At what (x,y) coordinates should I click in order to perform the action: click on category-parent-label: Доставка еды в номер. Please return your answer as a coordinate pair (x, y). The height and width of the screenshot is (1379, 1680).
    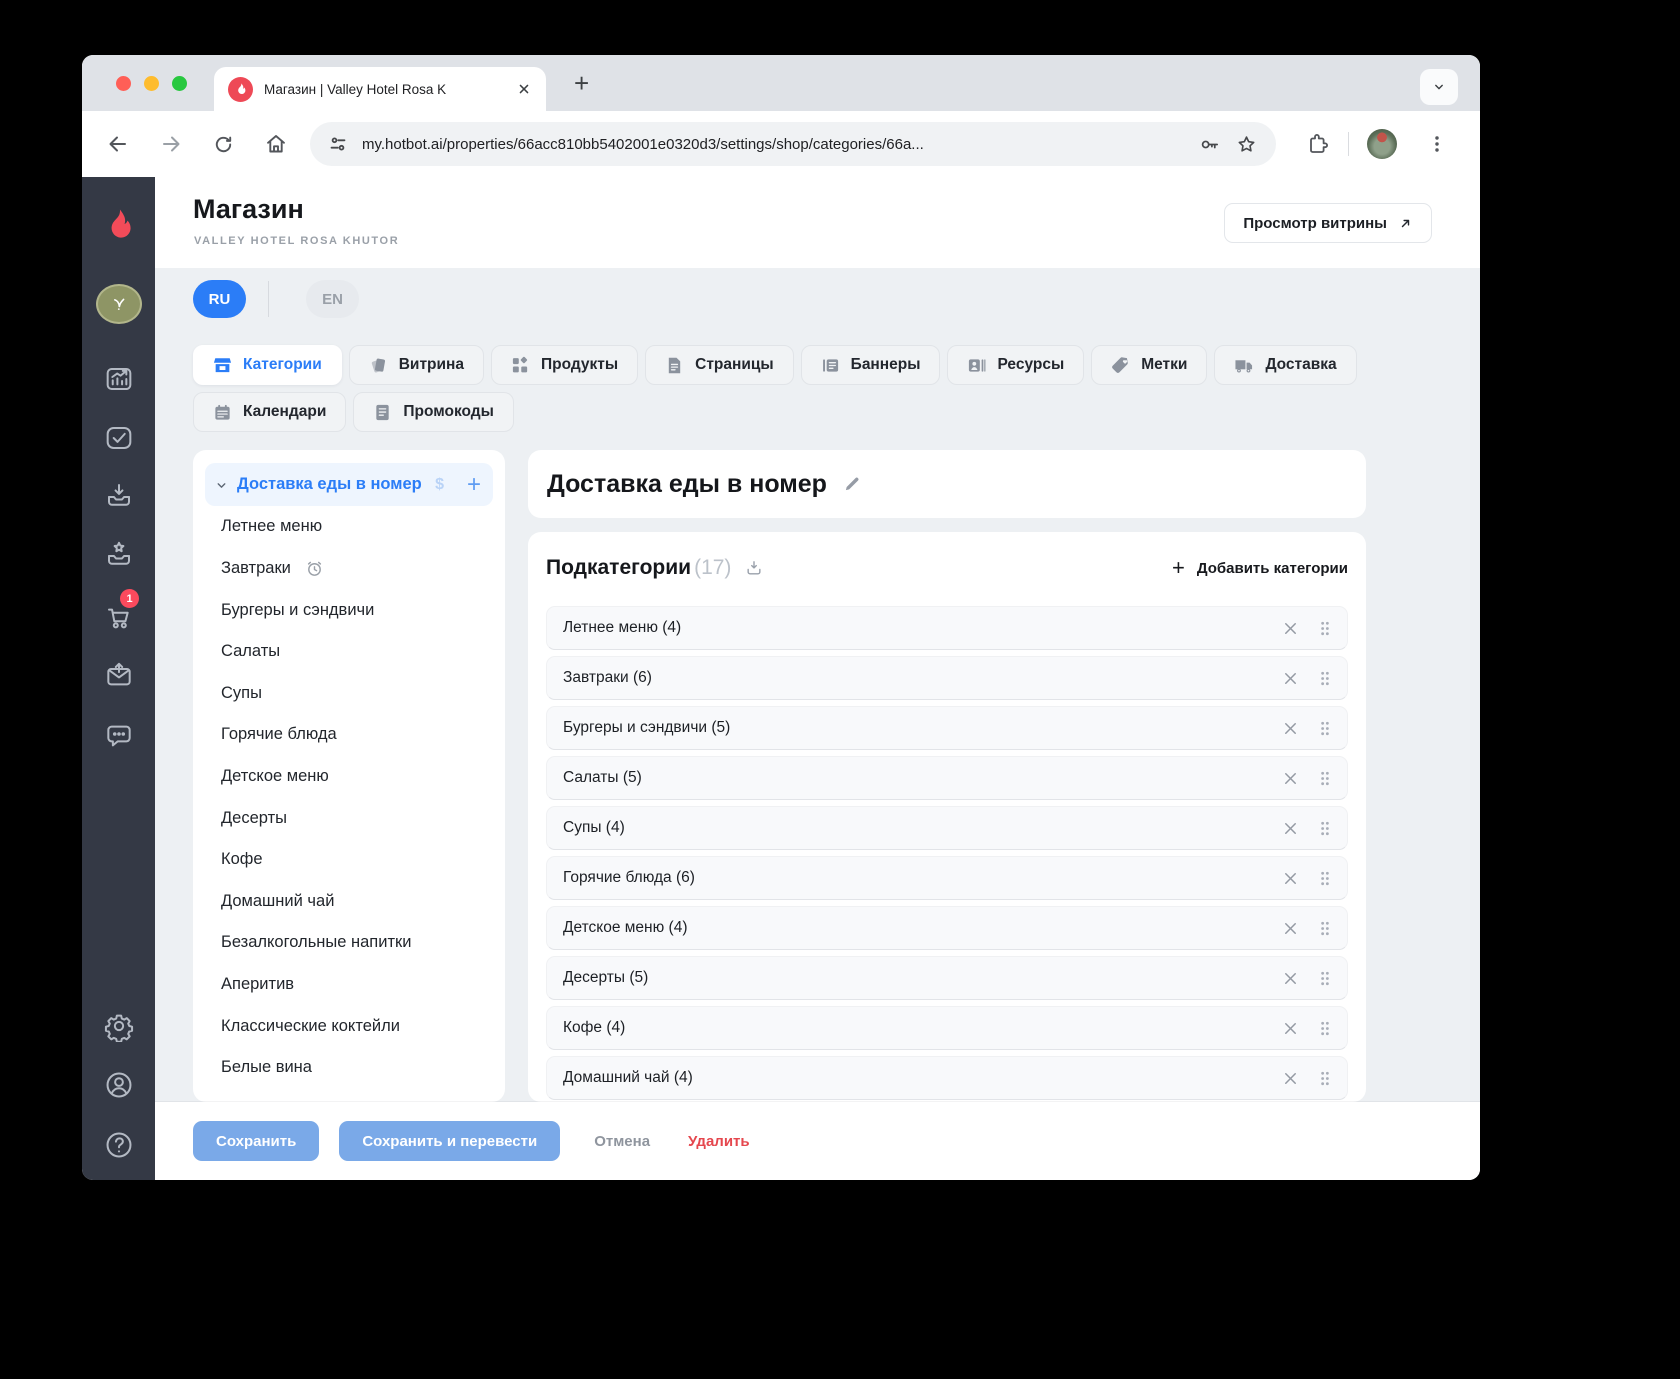
    Looking at the image, I should click on (331, 484).